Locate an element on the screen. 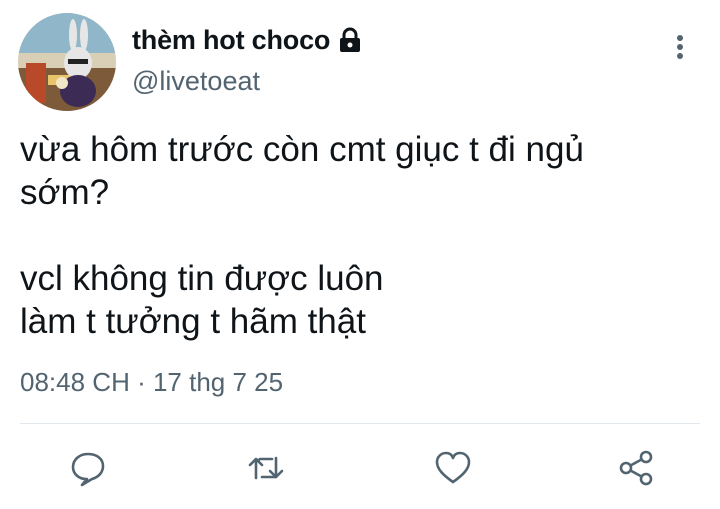 The width and height of the screenshot is (720, 509). author-name-row: thèm hot choco is located at coordinates (247, 40).